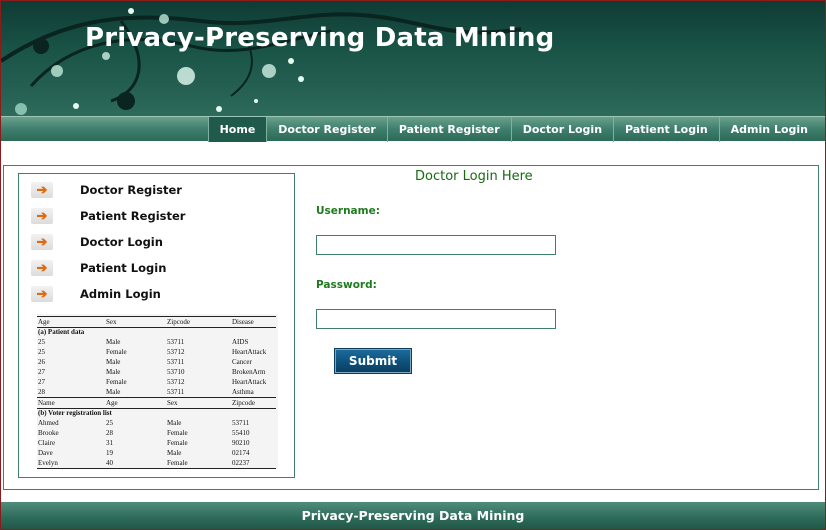  What do you see at coordinates (75, 413) in the screenshot?
I see `table-caption-text: (b) Voter registration list` at bounding box center [75, 413].